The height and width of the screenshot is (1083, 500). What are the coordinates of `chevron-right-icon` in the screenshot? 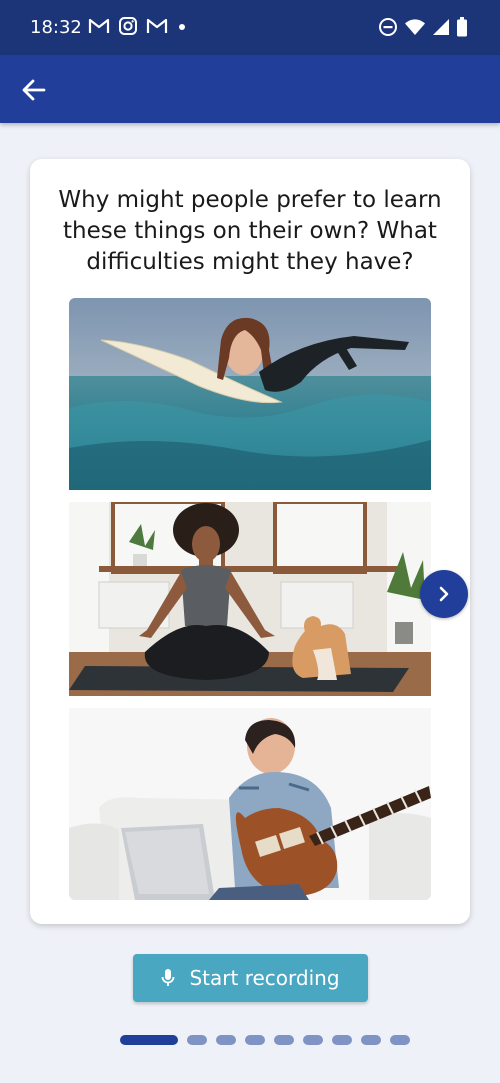 It's located at (444, 594).